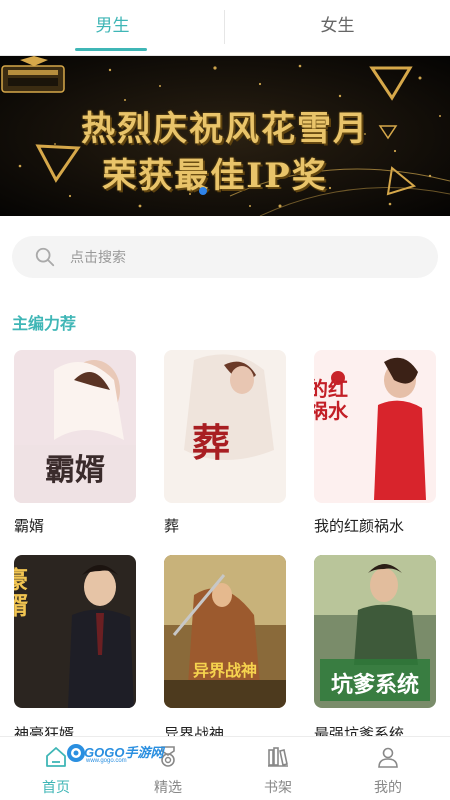 This screenshot has width=450, height=800. I want to click on watermark-subtext: www.gogo.com, so click(106, 761).